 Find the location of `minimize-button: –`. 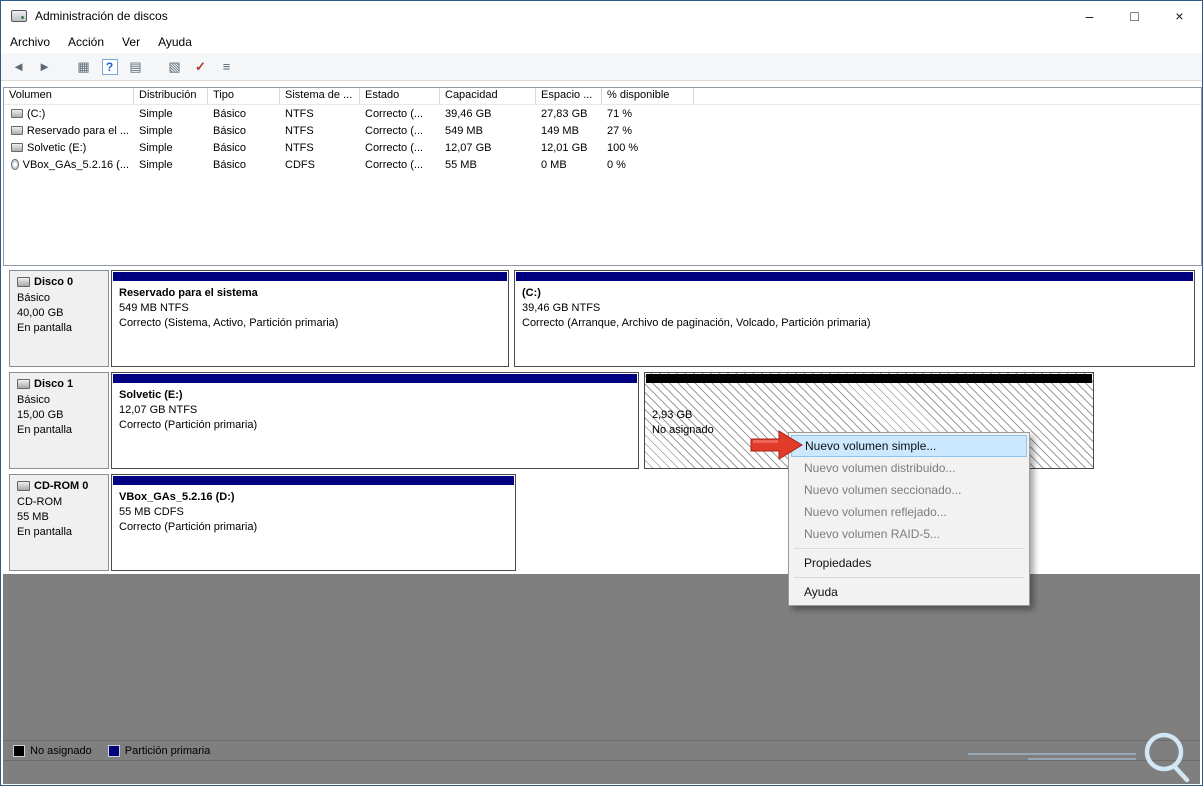

minimize-button: – is located at coordinates (1089, 16).